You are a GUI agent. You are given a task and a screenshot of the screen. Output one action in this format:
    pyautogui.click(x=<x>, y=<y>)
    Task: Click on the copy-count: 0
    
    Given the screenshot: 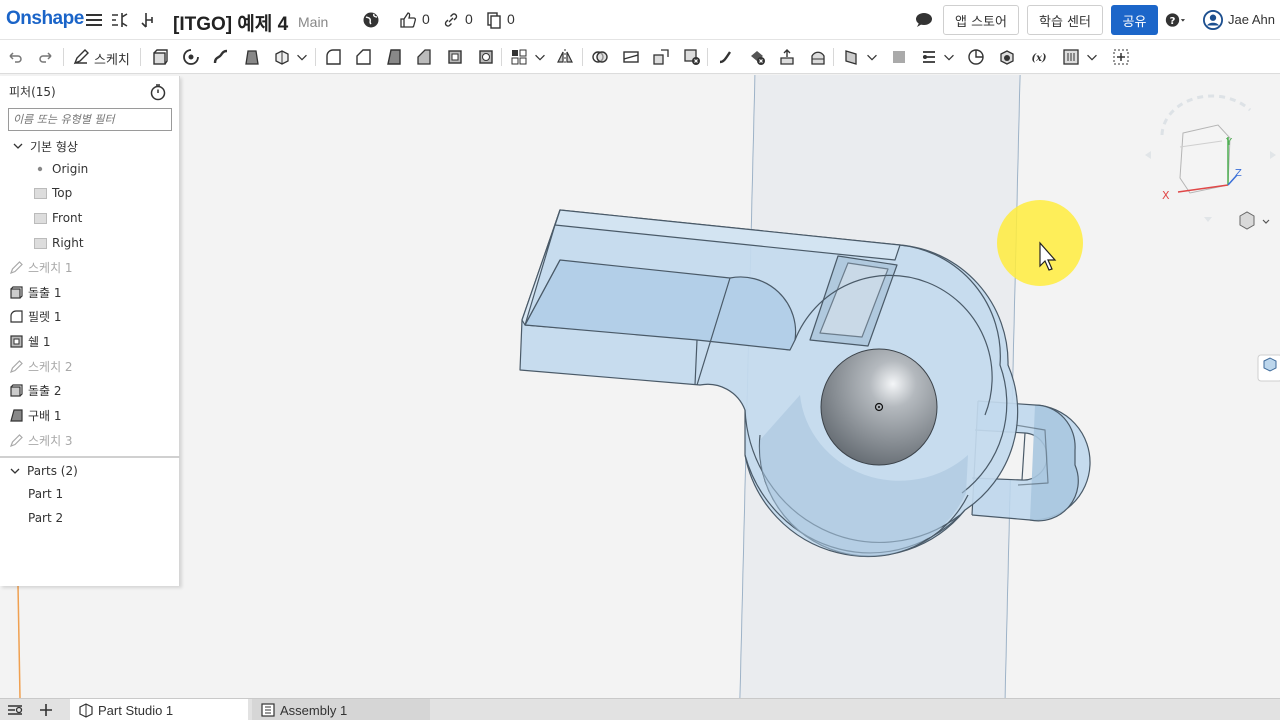 What is the action you would take?
    pyautogui.click(x=511, y=19)
    